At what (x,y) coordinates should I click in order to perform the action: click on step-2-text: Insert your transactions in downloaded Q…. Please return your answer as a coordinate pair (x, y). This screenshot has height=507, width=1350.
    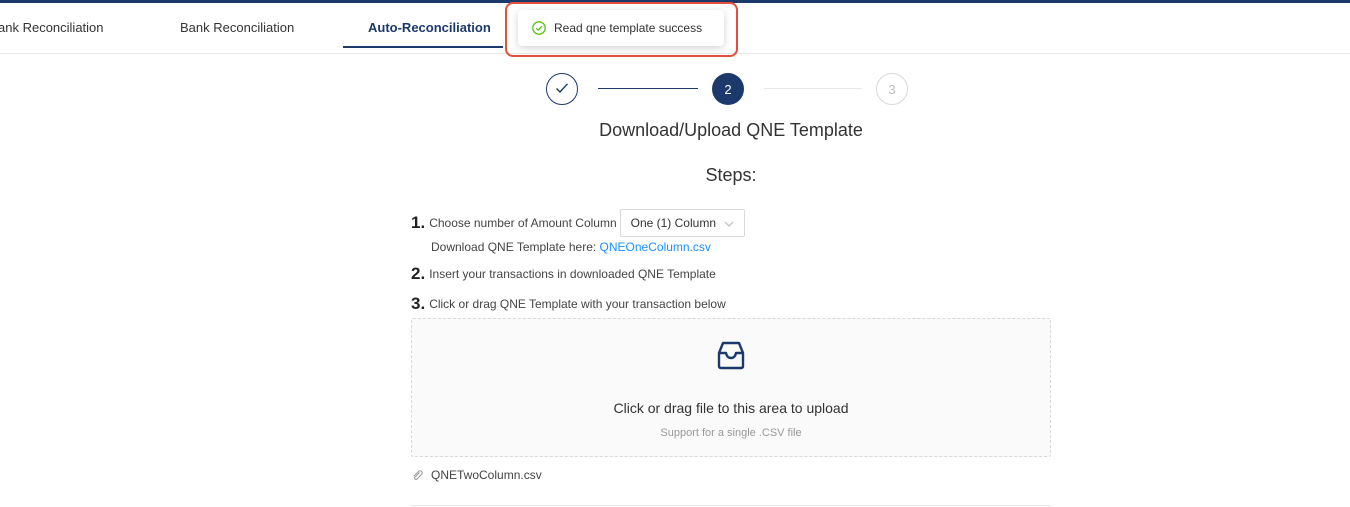
    Looking at the image, I should click on (572, 274).